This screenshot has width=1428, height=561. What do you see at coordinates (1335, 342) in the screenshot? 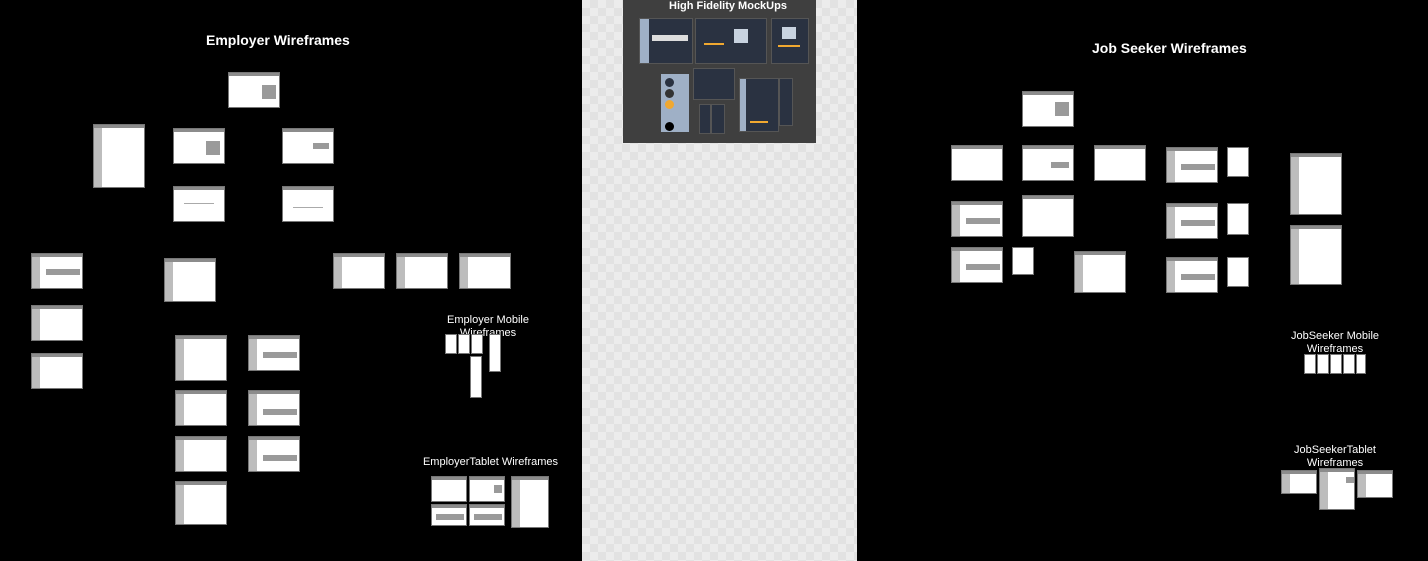
I see `jobseeker-mobile-label: JobSeeker Mobile Wireframes` at bounding box center [1335, 342].